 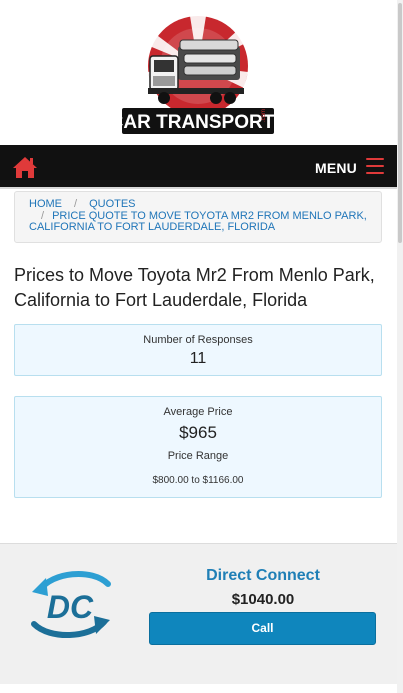 I want to click on hamburger-icon, so click(x=375, y=167).